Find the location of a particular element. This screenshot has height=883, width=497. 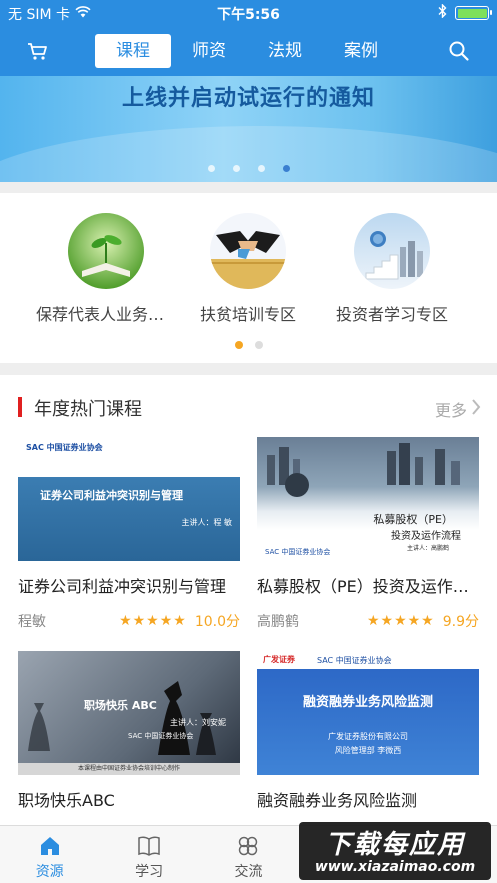

course-meta: 高鹏鹤 ★★★★★ 9.9分 is located at coordinates (368, 621).